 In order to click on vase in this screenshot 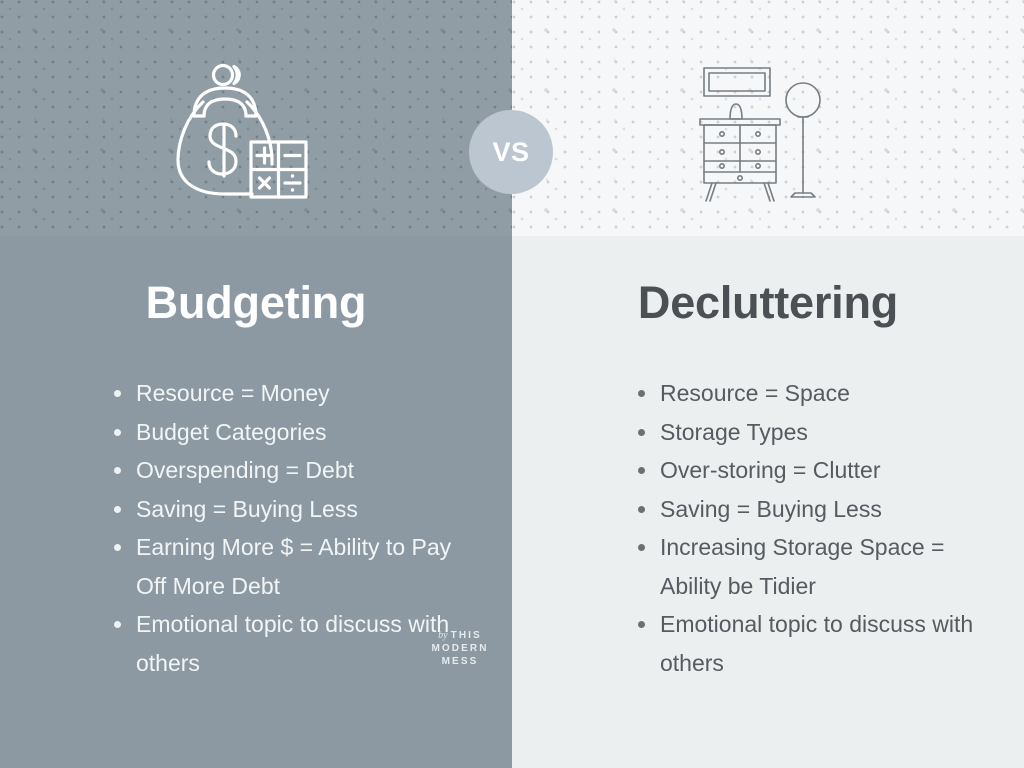, I will do `click(736, 111)`.